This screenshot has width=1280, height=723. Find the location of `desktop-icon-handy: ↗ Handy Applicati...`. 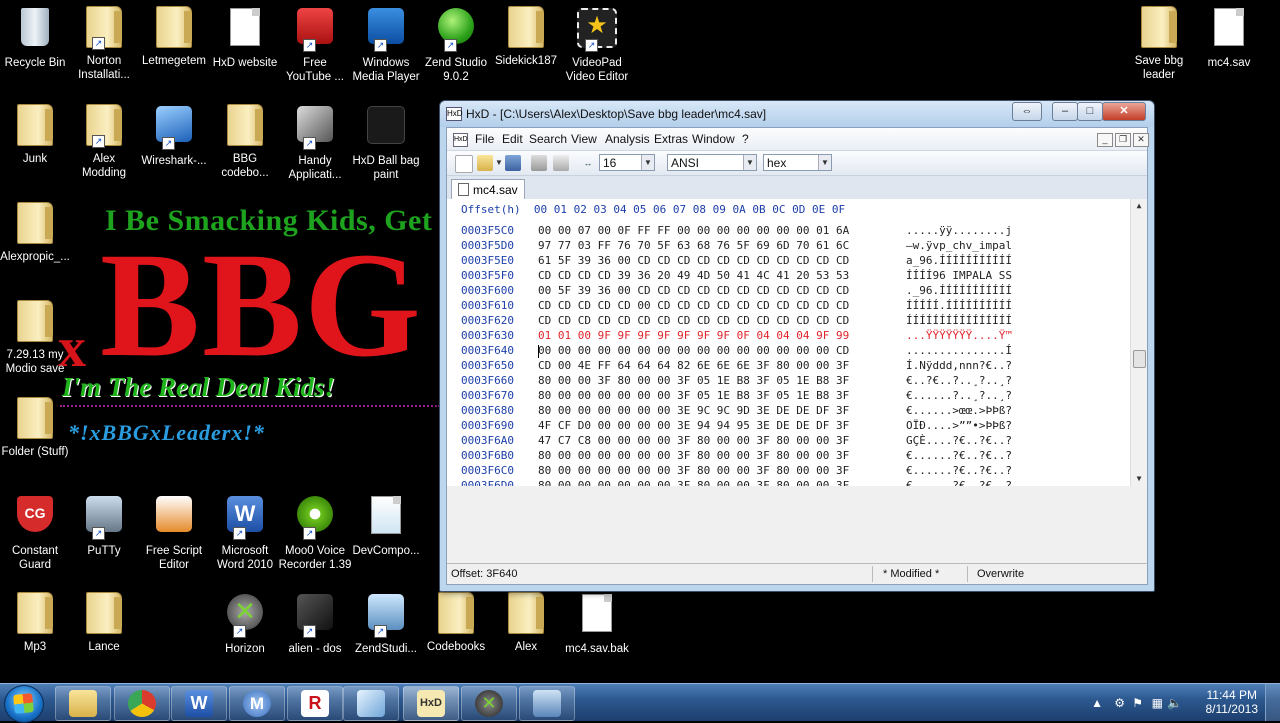

desktop-icon-handy: ↗ Handy Applicati... is located at coordinates (315, 143).